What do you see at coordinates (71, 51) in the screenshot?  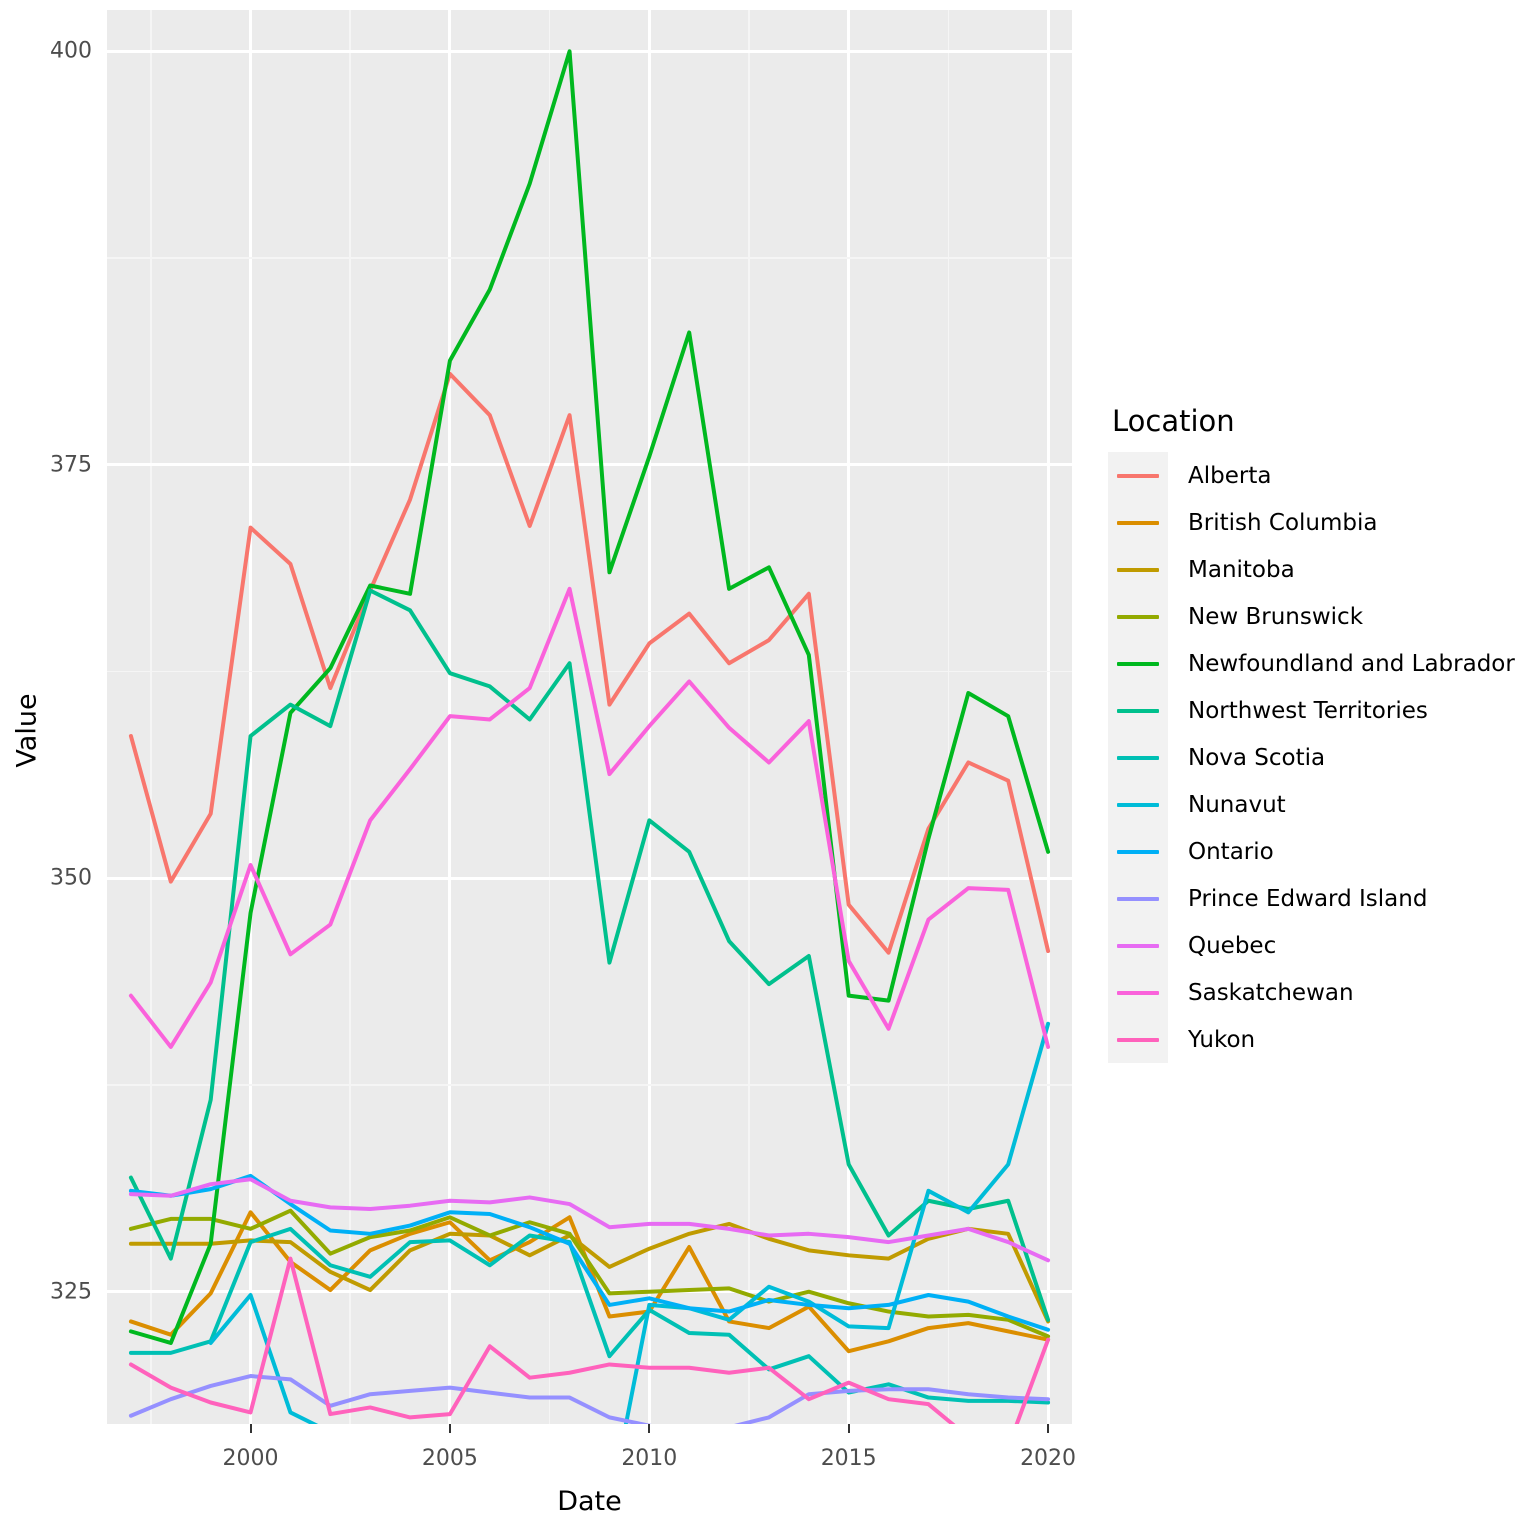 I see `y-tick-label: 400` at bounding box center [71, 51].